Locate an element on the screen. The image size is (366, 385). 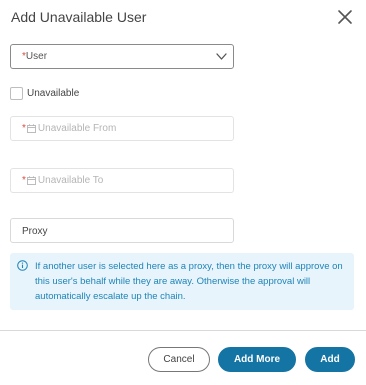
proxy-input: Proxy is located at coordinates (122, 230).